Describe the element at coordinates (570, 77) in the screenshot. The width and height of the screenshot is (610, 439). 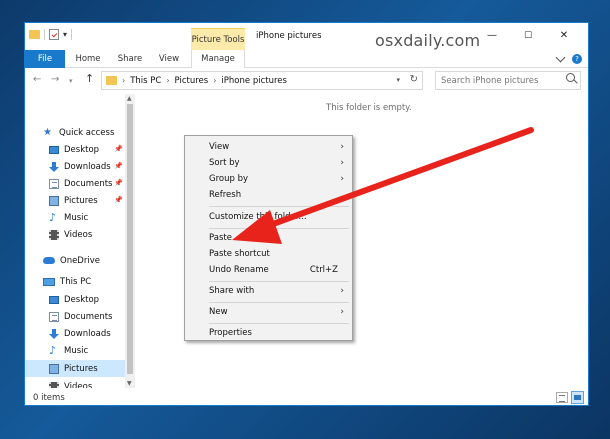
I see `search-icon` at that location.